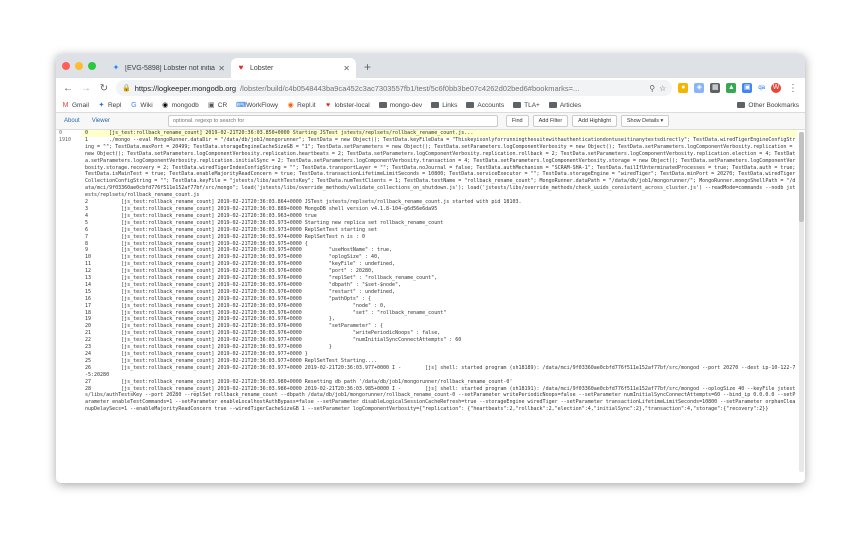  Describe the element at coordinates (293, 68) in the screenshot. I see `tab-lobster: ♥ Lobster ✕` at that location.